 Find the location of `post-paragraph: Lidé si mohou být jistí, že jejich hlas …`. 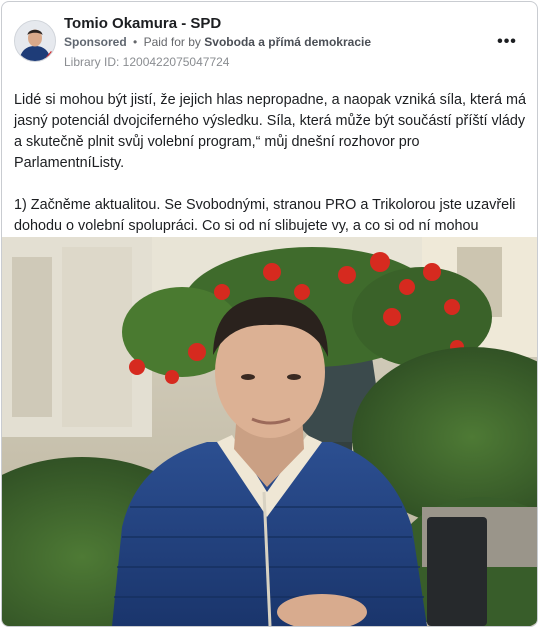

post-paragraph: Lidé si mohou být jistí, že jejich hlas … is located at coordinates (270, 131).